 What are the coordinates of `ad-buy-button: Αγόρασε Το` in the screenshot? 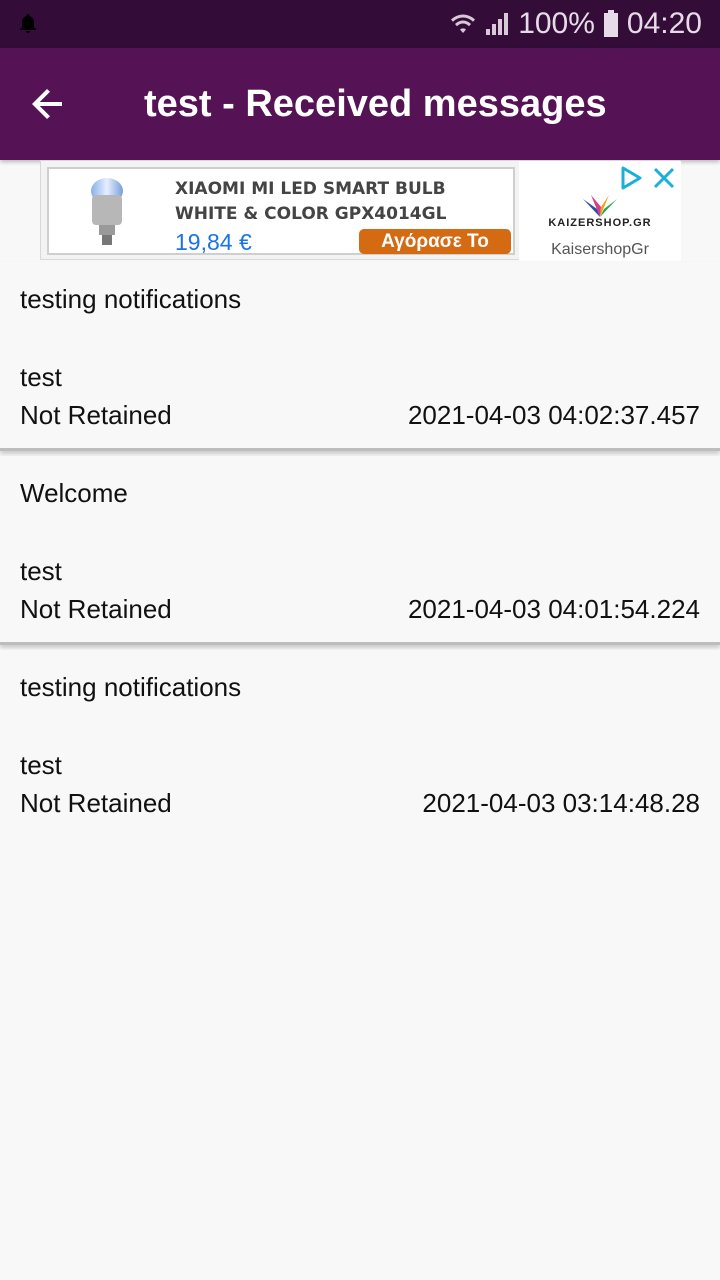 It's located at (435, 241).